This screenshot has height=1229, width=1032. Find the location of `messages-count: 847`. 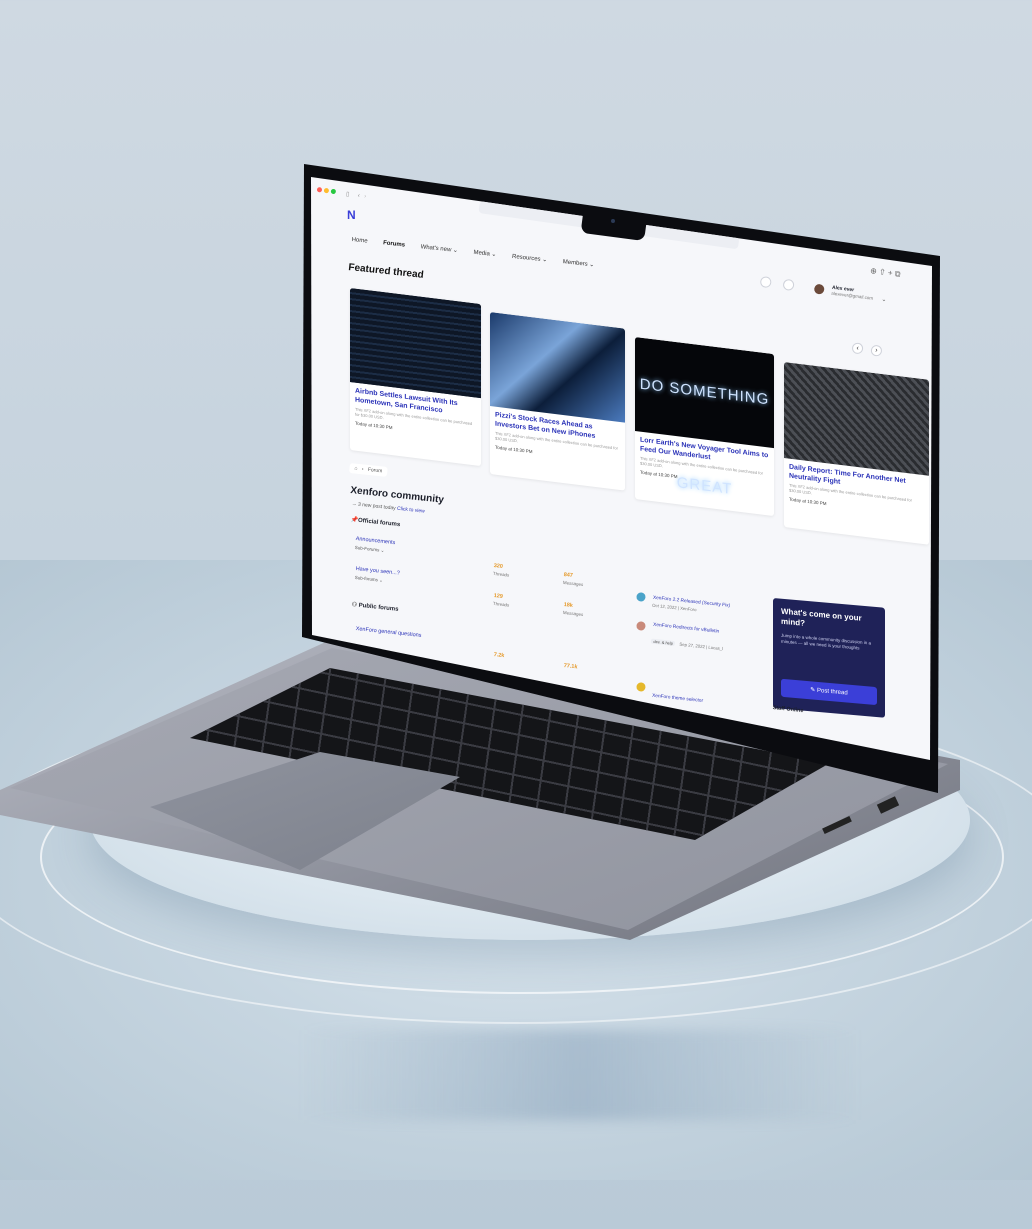

messages-count: 847 is located at coordinates (568, 575).